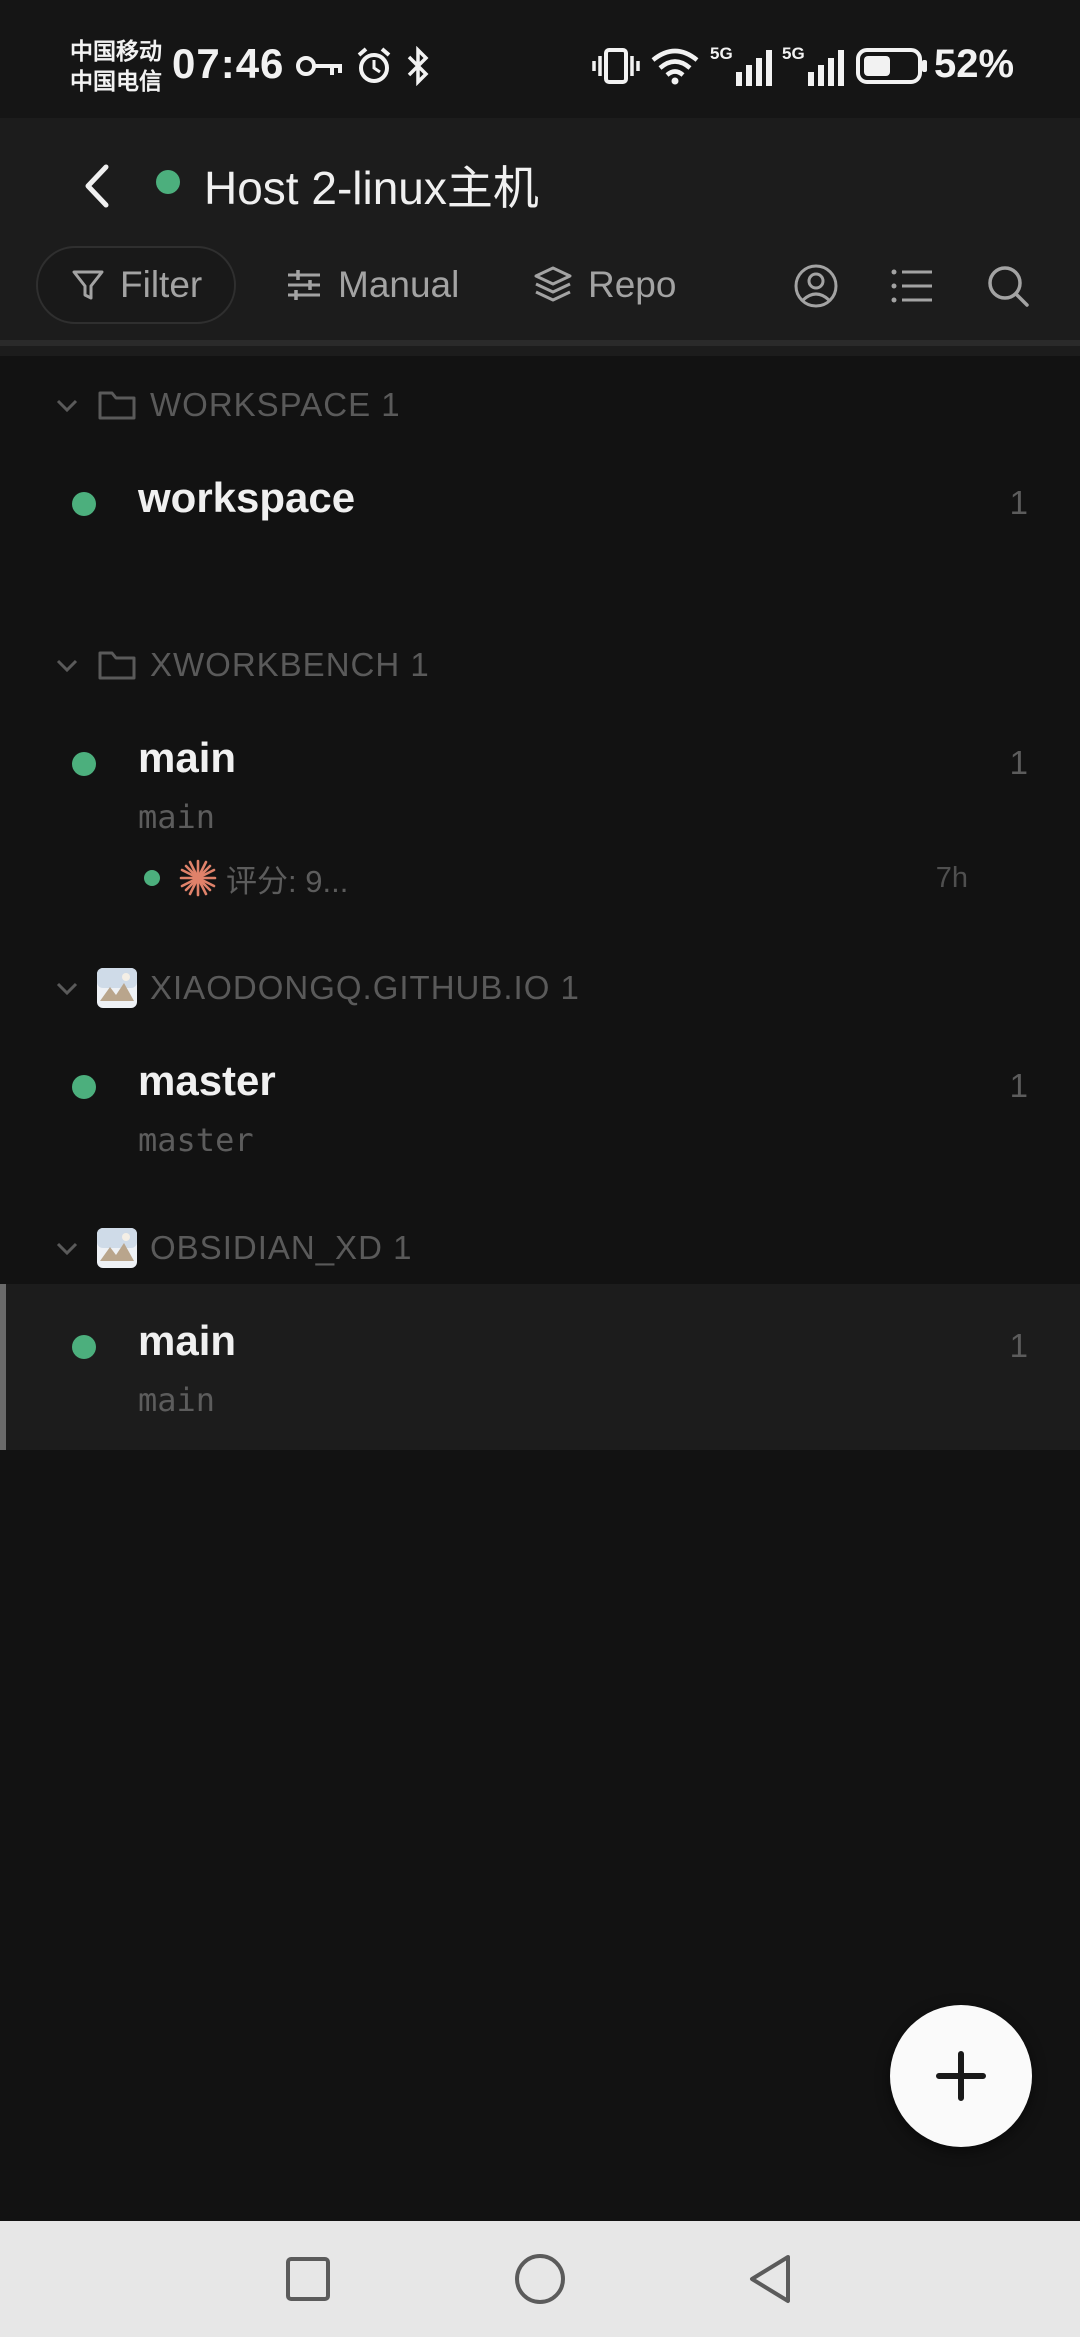 Image resolution: width=1080 pixels, height=2337 pixels. I want to click on battery-percent: 52%, so click(974, 64).